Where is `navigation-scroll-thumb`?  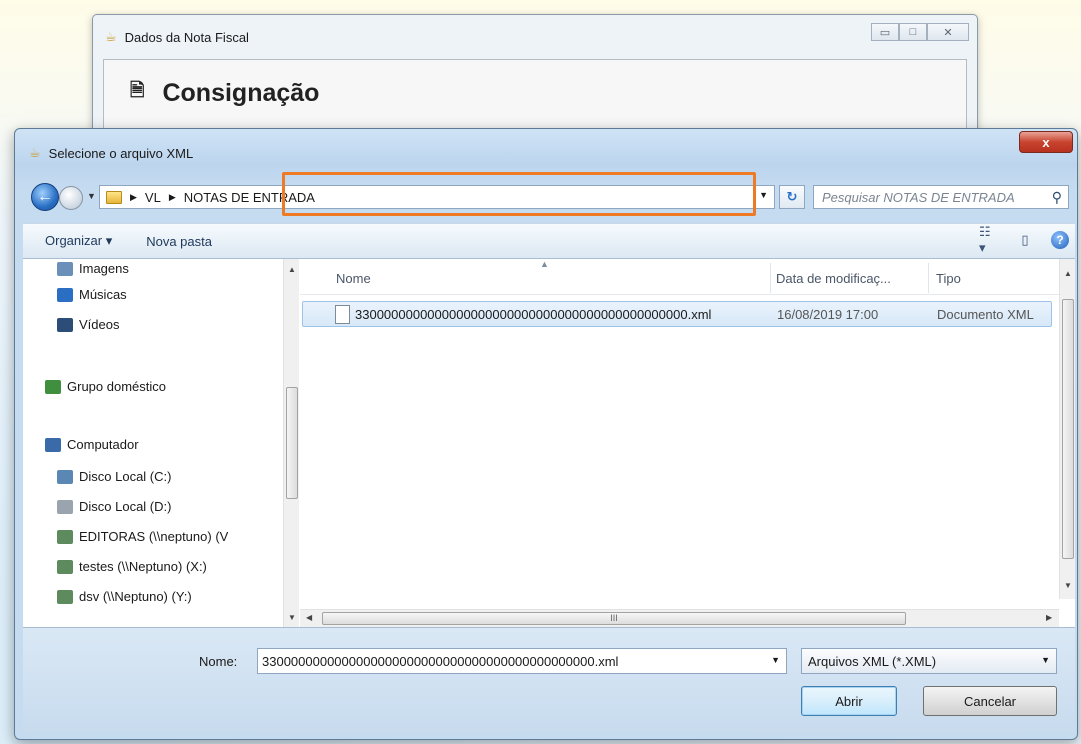 navigation-scroll-thumb is located at coordinates (292, 443).